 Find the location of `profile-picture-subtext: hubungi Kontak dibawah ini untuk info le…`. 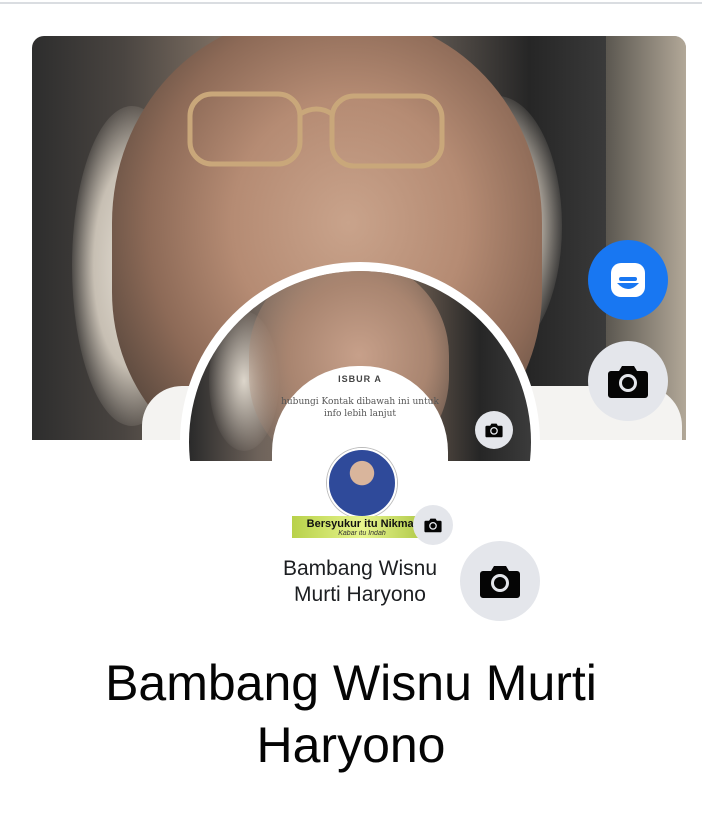

profile-picture-subtext: hubungi Kontak dibawah ini untuk info le… is located at coordinates (360, 408).